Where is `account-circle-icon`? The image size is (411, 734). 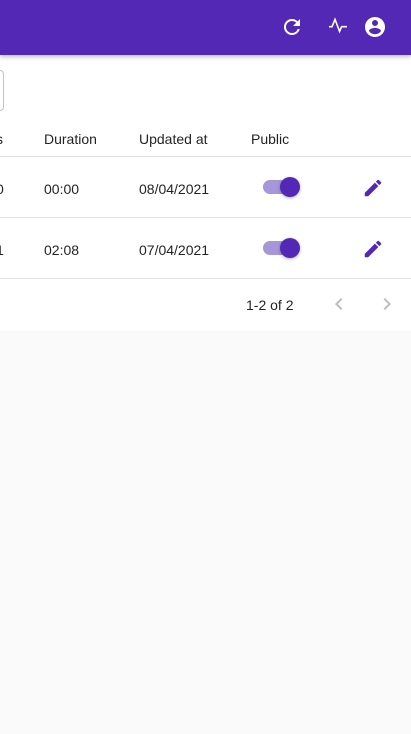 account-circle-icon is located at coordinates (375, 27).